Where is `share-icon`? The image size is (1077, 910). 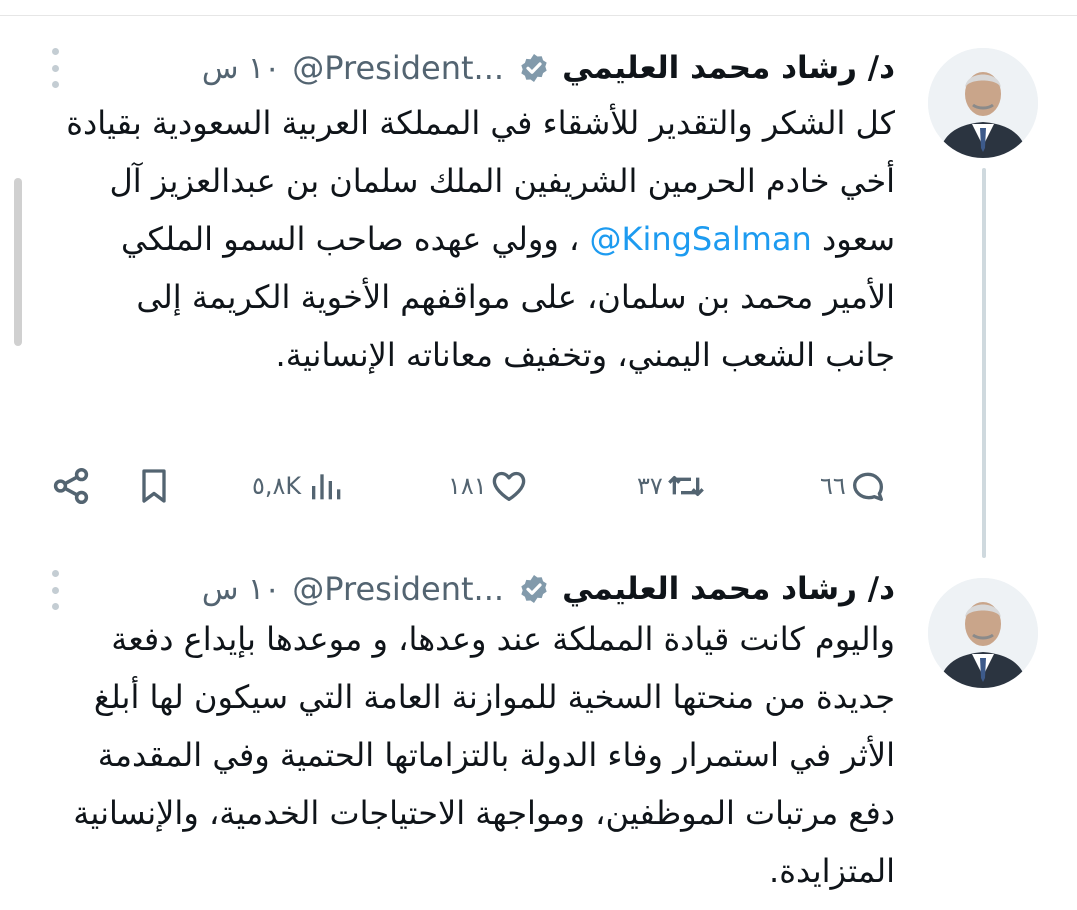 share-icon is located at coordinates (71, 486).